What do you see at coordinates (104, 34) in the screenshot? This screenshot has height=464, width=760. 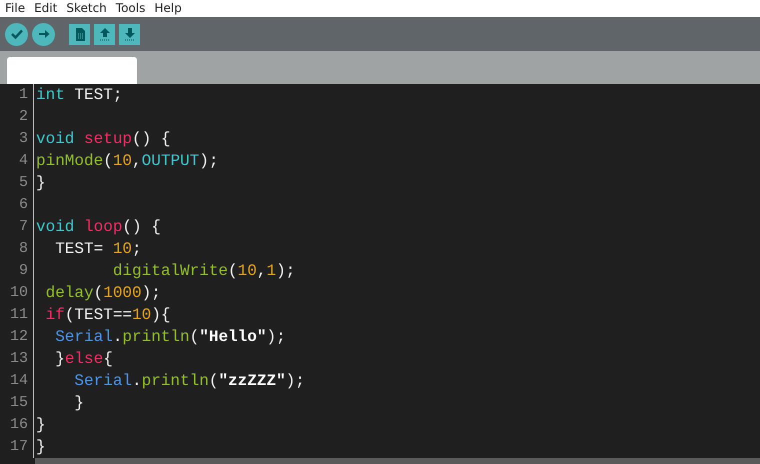 I see `open-button` at bounding box center [104, 34].